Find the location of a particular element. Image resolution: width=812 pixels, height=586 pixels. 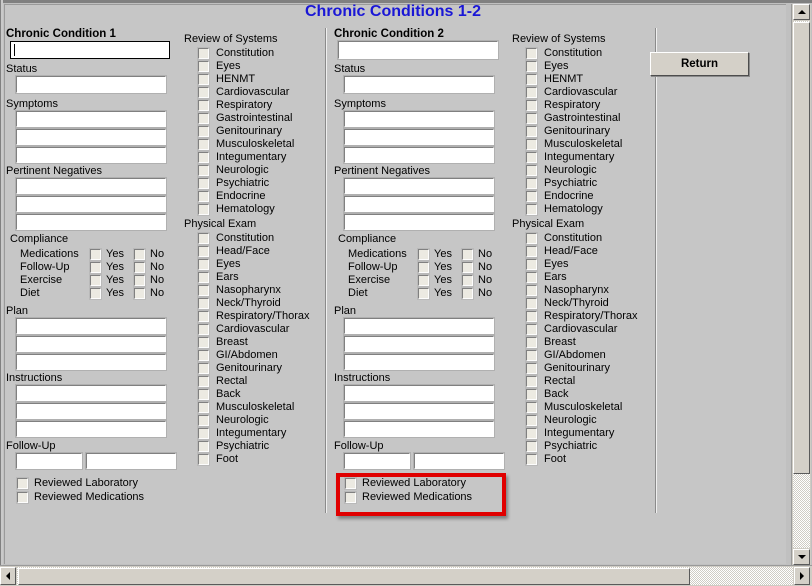

panel-2-follow-up-note-input is located at coordinates (459, 461).